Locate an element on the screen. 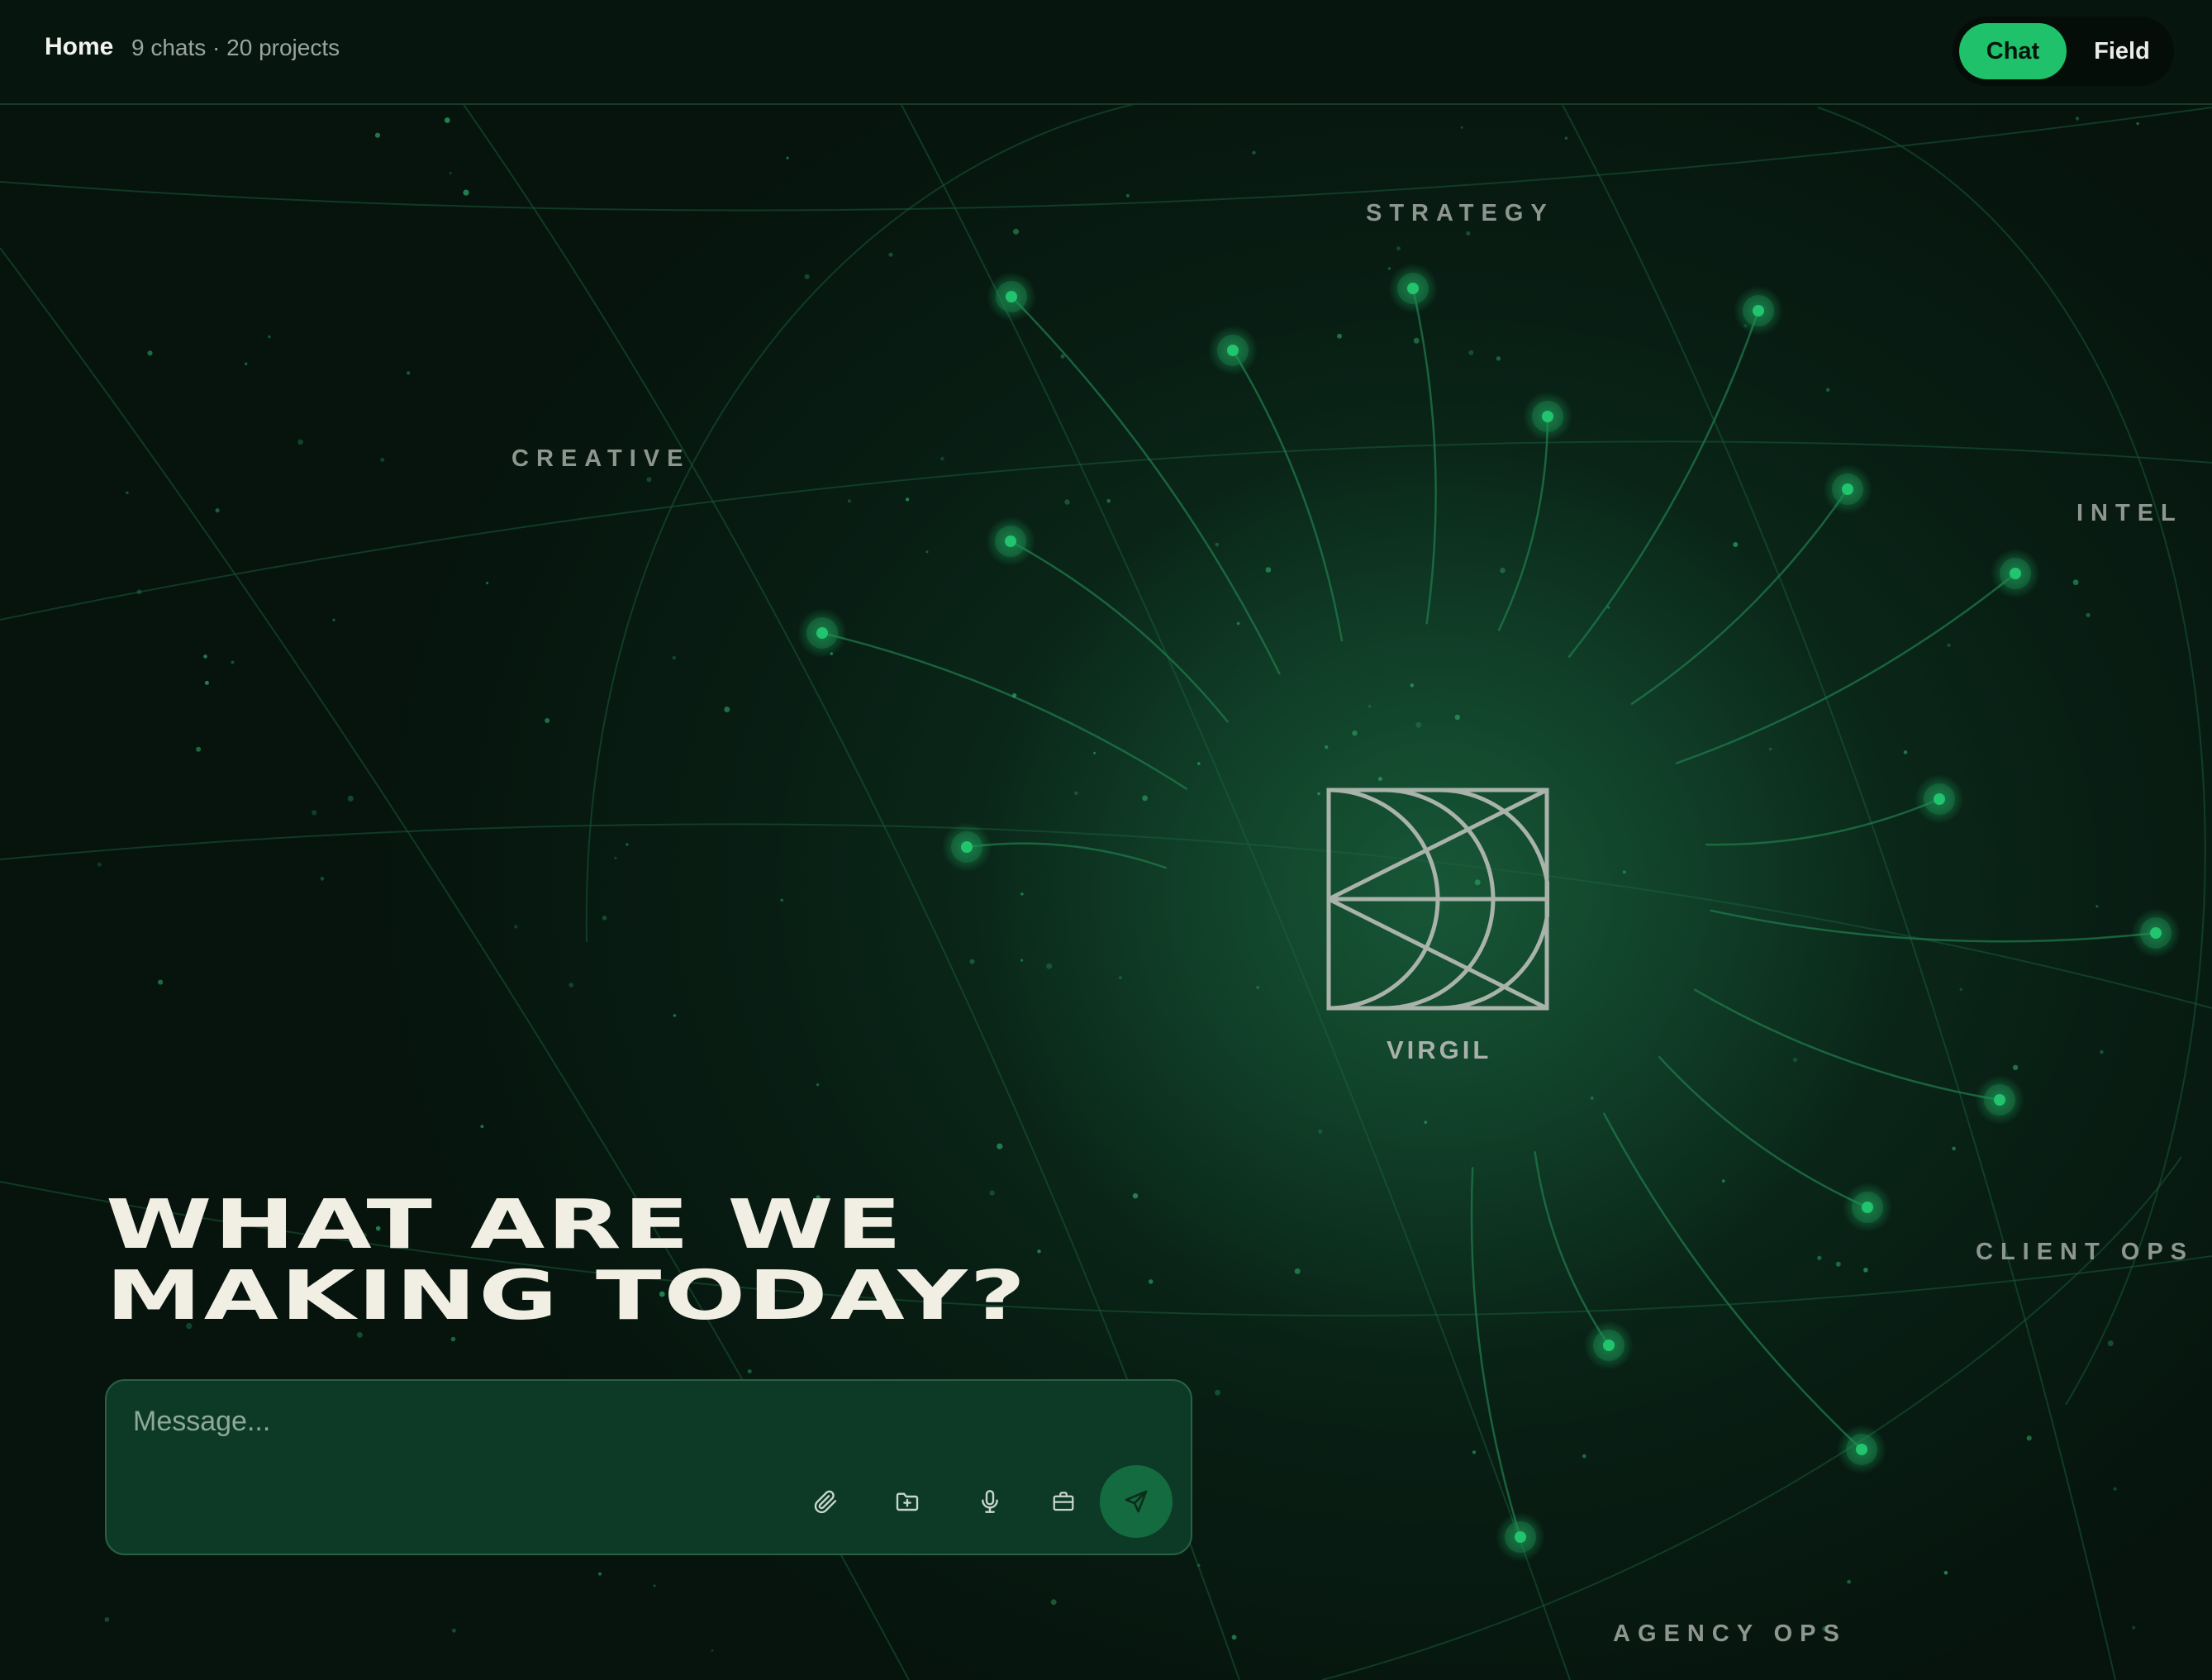 This screenshot has width=2212, height=1680. top-bar: Home 9 chats · 20 projects Chat Field is located at coordinates (1106, 52).